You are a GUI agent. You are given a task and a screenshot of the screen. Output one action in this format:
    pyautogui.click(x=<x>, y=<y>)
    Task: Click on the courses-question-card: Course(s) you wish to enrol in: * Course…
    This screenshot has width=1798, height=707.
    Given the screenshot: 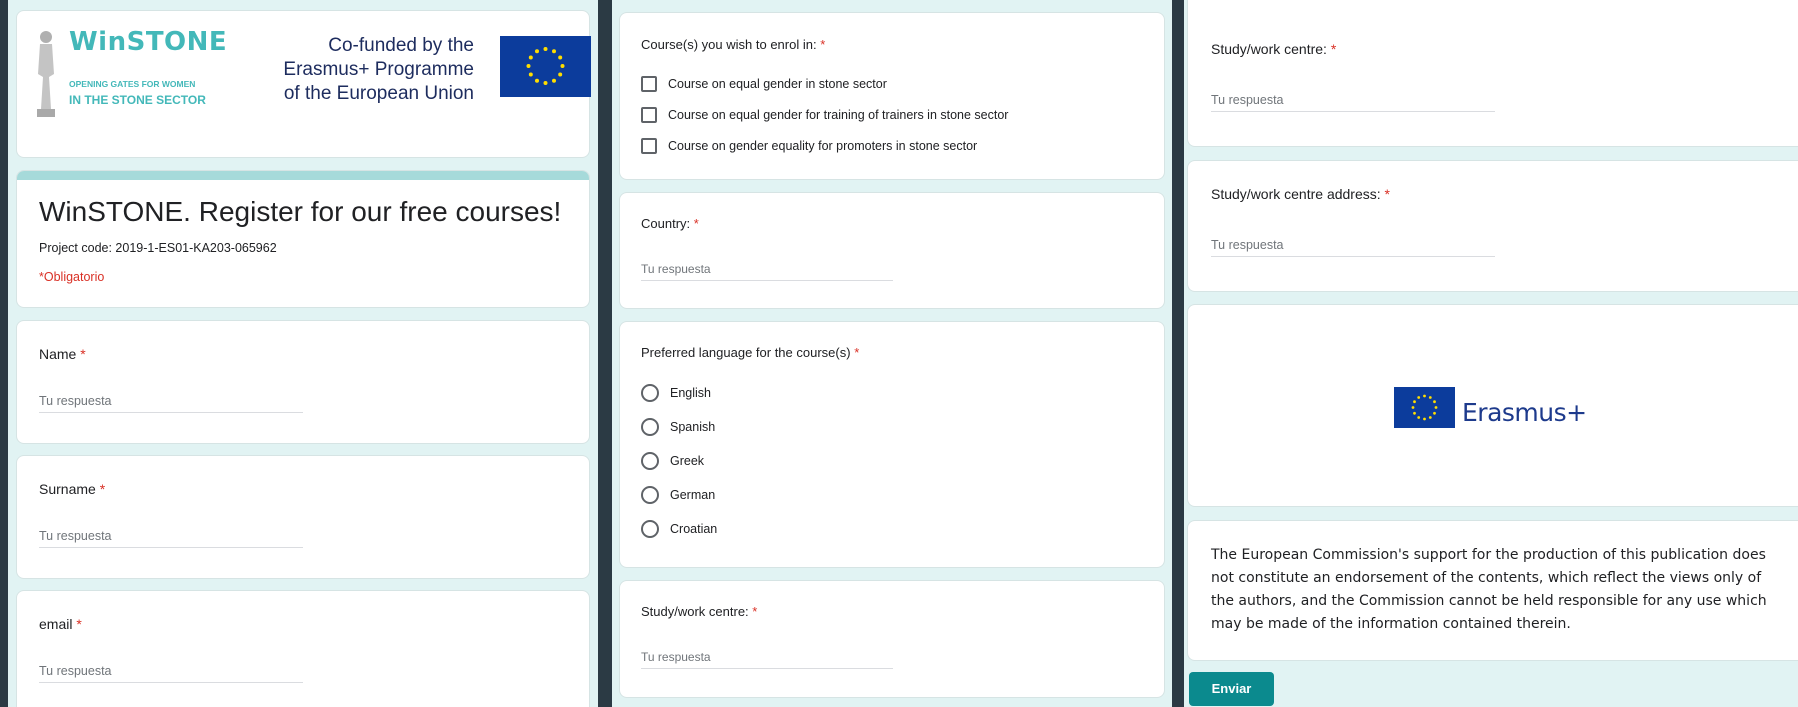 What is the action you would take?
    pyautogui.click(x=892, y=96)
    